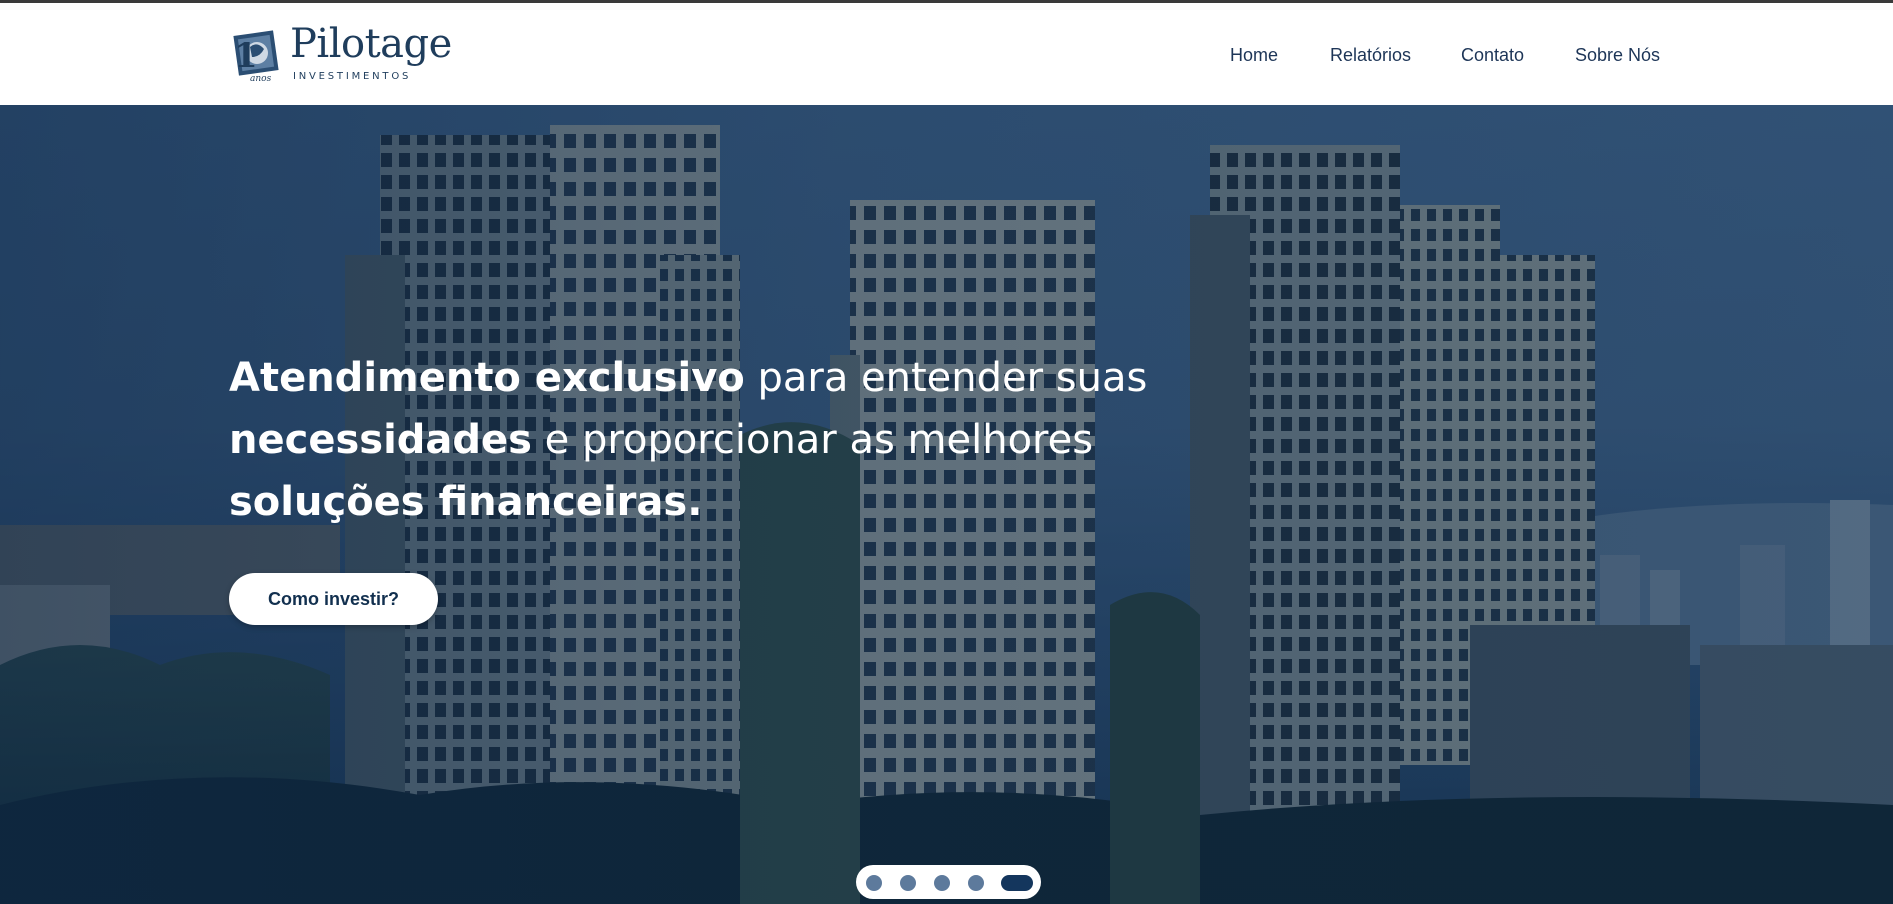 The image size is (1893, 904). What do you see at coordinates (352, 76) in the screenshot?
I see `brand-subtitle: INVESTIMENTOS` at bounding box center [352, 76].